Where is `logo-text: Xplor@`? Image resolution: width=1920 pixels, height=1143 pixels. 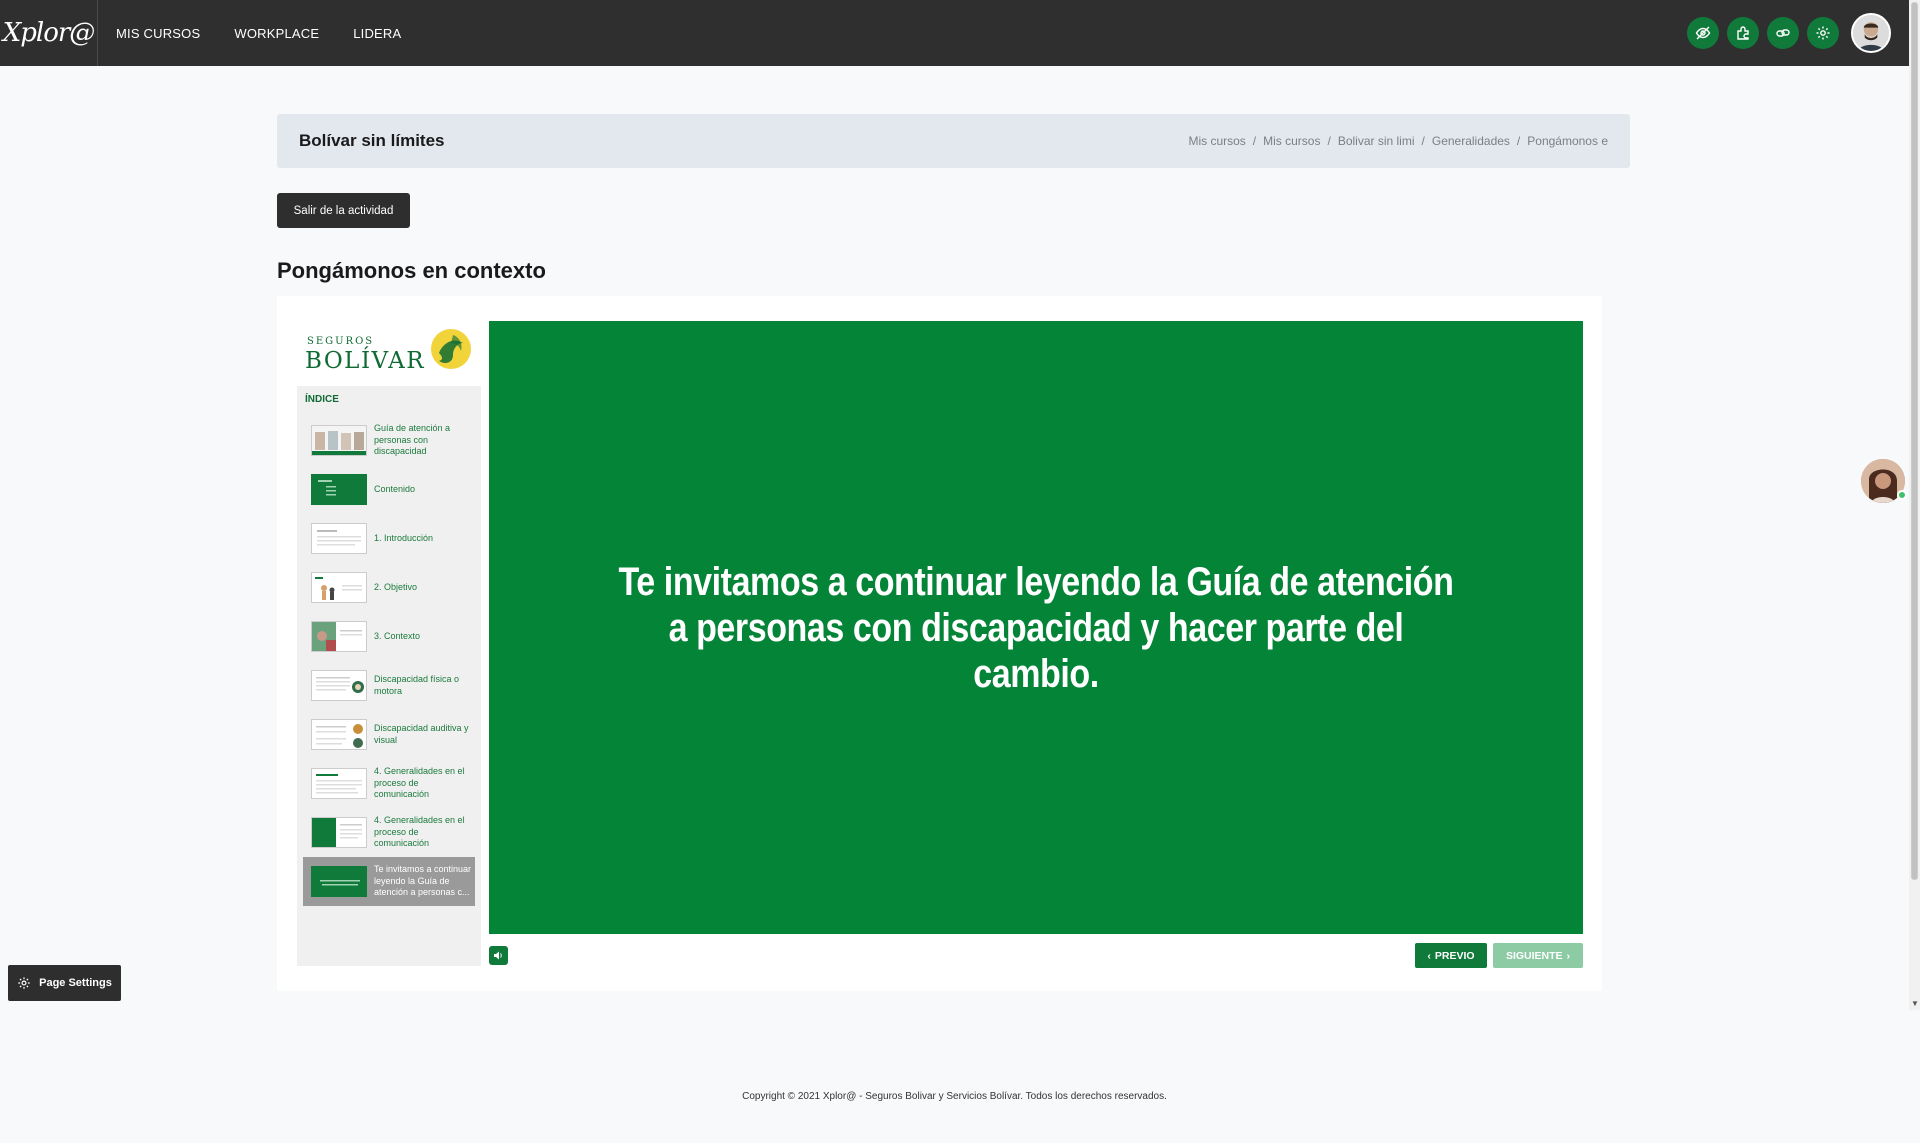 logo-text: Xplor@ is located at coordinates (49, 33).